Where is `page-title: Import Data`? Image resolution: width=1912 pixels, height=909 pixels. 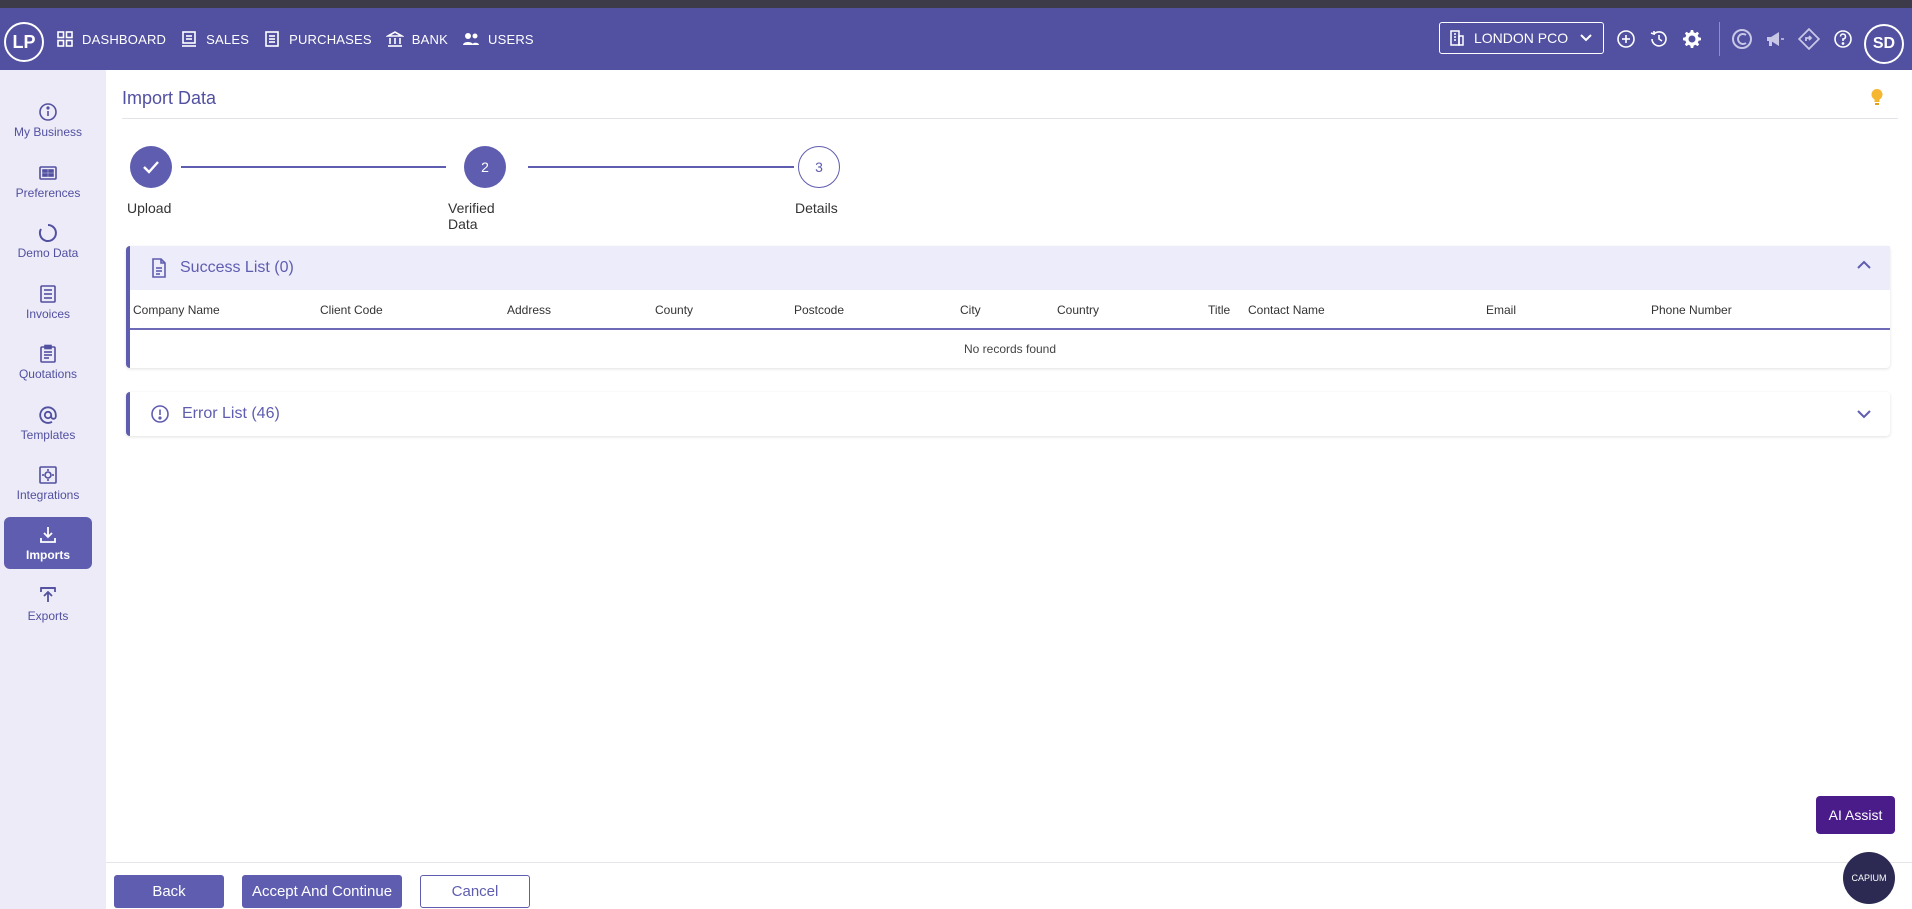 page-title: Import Data is located at coordinates (169, 98).